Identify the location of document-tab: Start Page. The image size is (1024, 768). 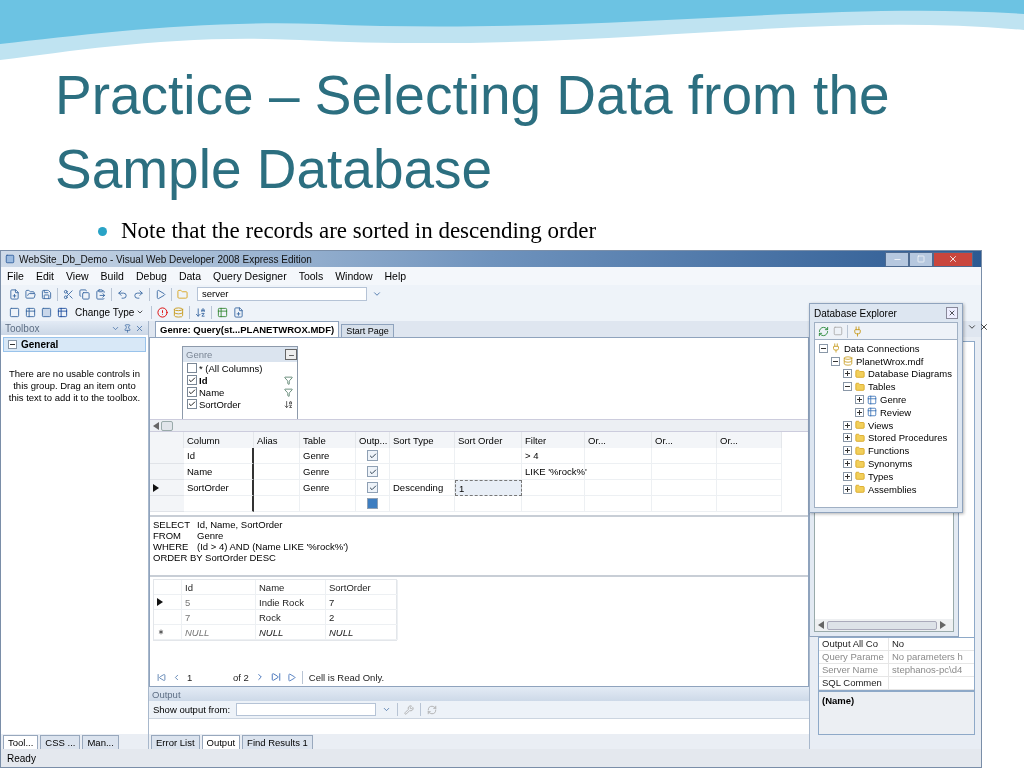
(367, 330).